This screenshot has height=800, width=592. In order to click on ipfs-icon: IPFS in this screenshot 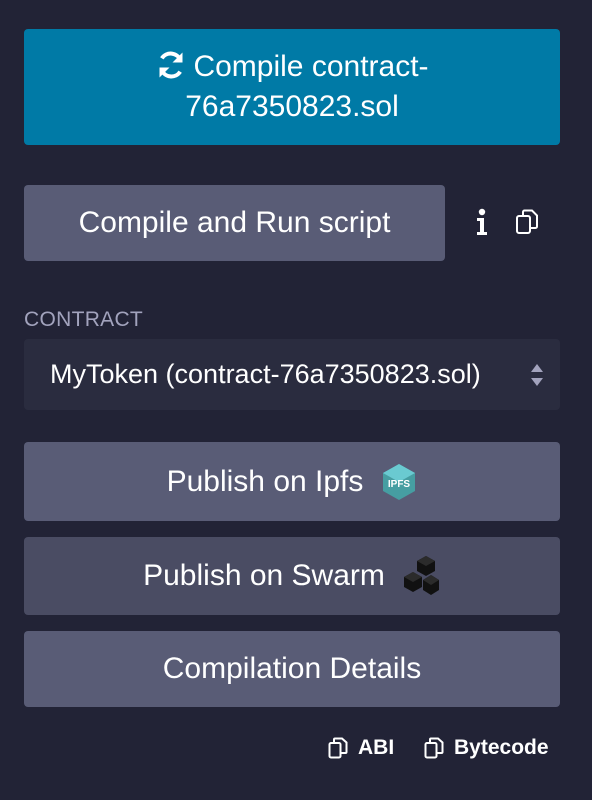, I will do `click(399, 481)`.